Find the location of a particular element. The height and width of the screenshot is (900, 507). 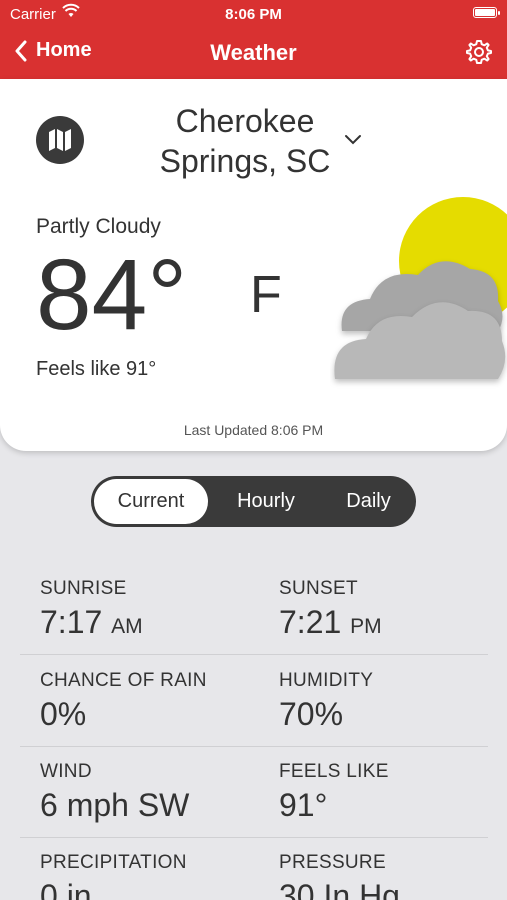

wind-cell: WIND 6 mph SW is located at coordinates (114, 792).